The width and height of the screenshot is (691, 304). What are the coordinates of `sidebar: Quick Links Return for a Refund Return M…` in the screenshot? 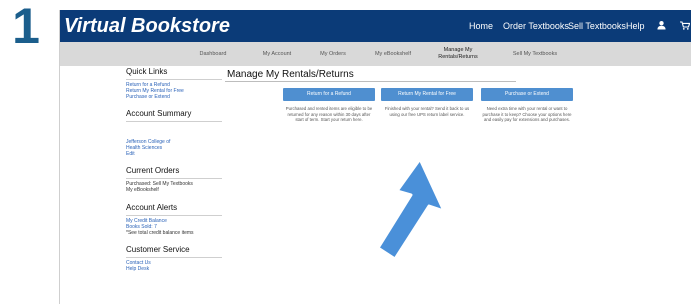 It's located at (174, 170).